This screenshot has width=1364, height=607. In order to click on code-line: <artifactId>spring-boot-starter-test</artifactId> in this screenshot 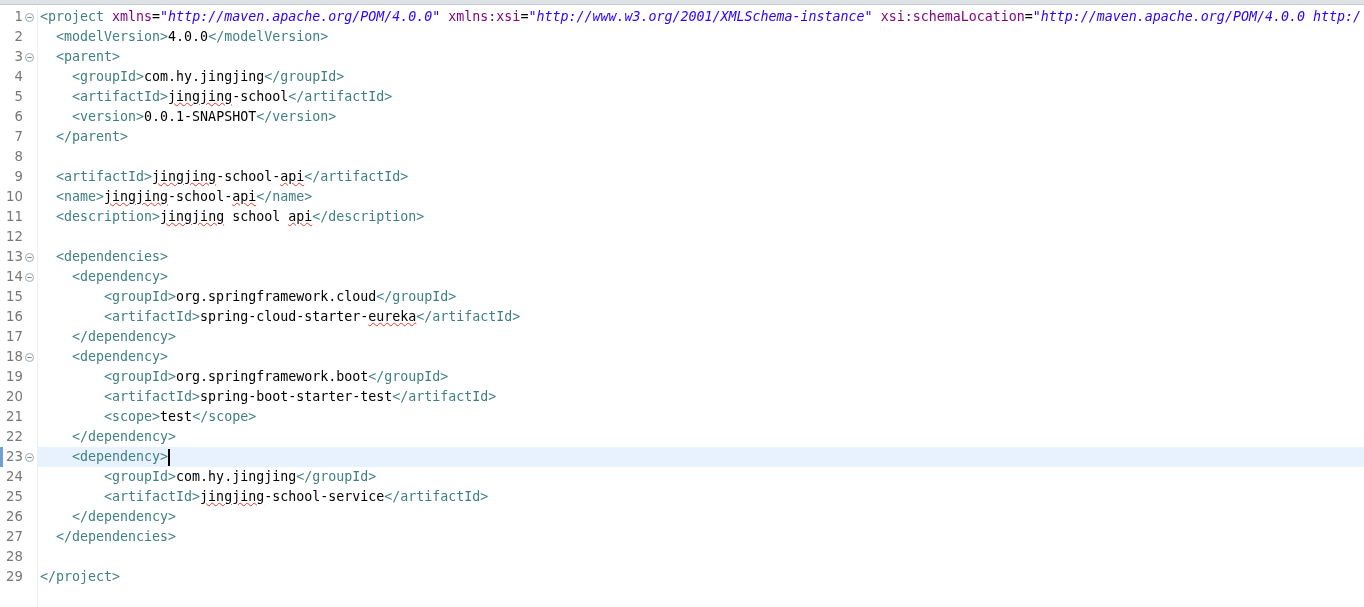, I will do `click(300, 397)`.